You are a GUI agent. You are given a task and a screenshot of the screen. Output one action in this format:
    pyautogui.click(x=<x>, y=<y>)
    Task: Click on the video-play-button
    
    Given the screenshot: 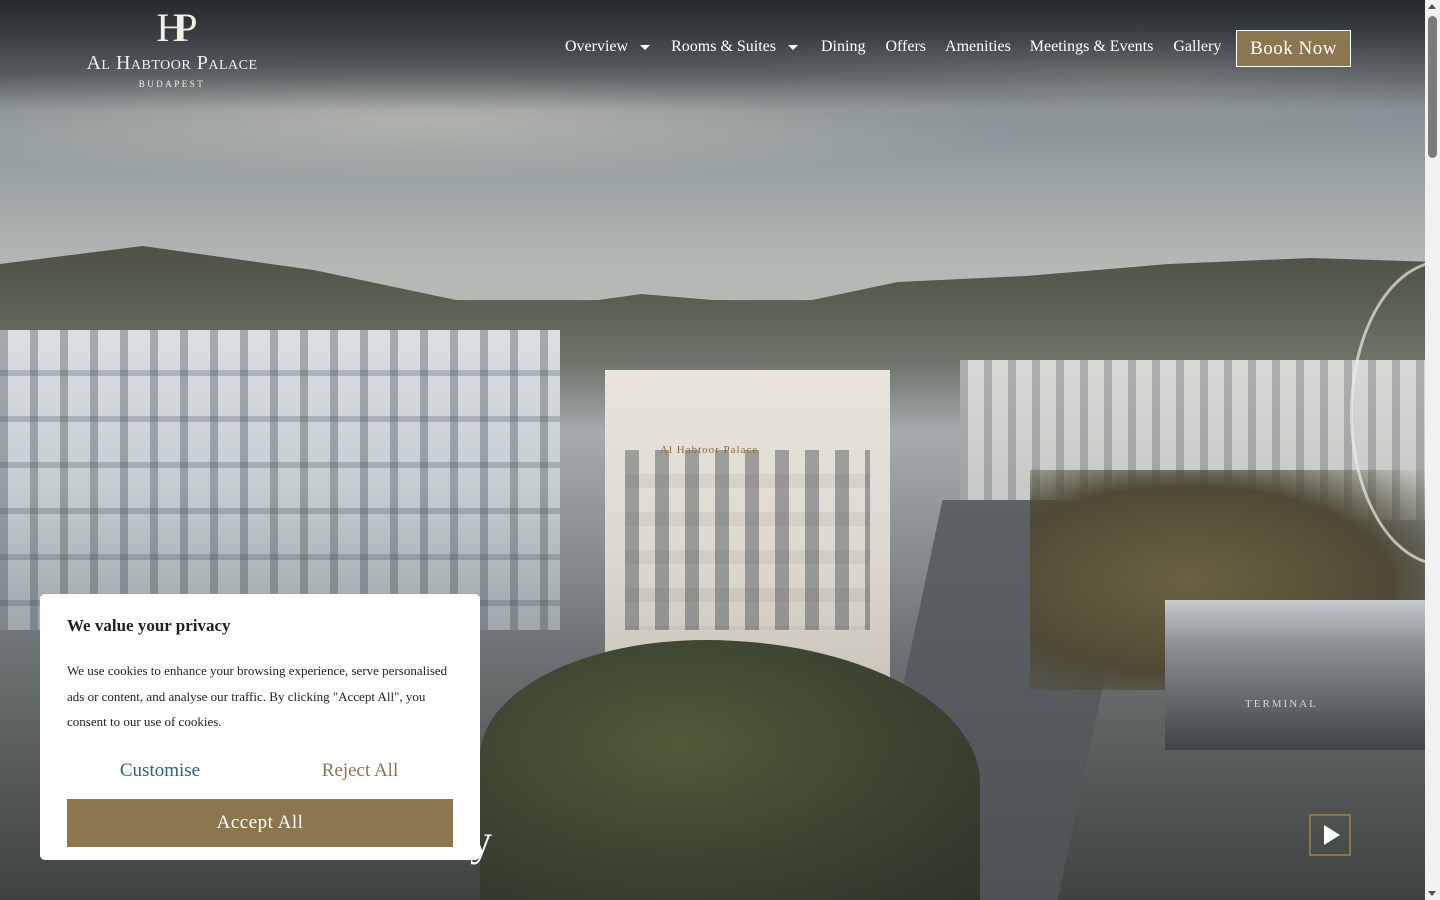 What is the action you would take?
    pyautogui.click(x=1330, y=835)
    